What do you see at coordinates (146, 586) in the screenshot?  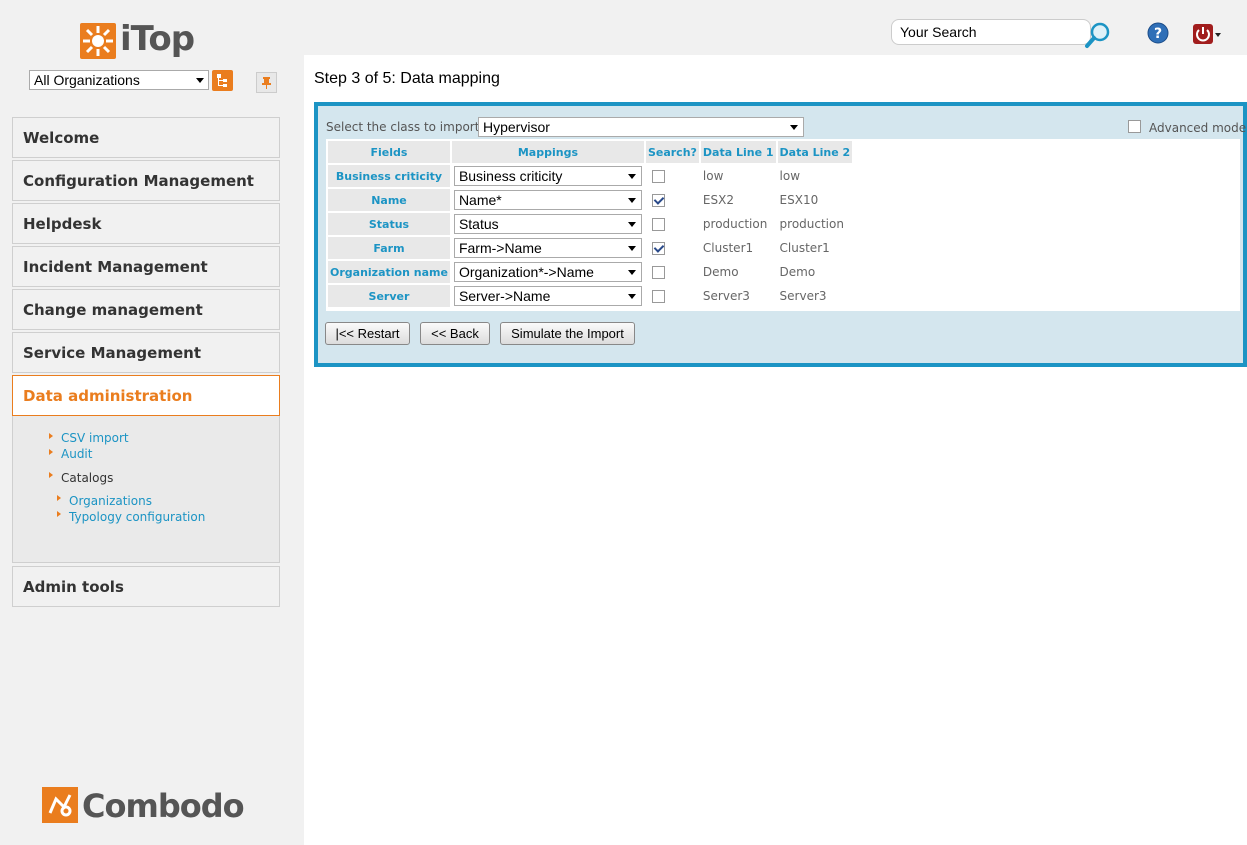 I see `menu-admin-tools: Admin tools` at bounding box center [146, 586].